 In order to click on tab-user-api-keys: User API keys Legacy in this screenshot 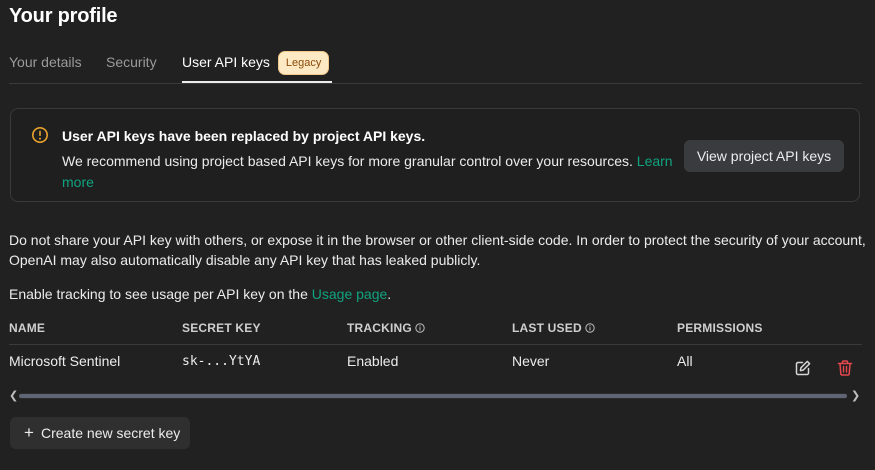, I will do `click(257, 66)`.